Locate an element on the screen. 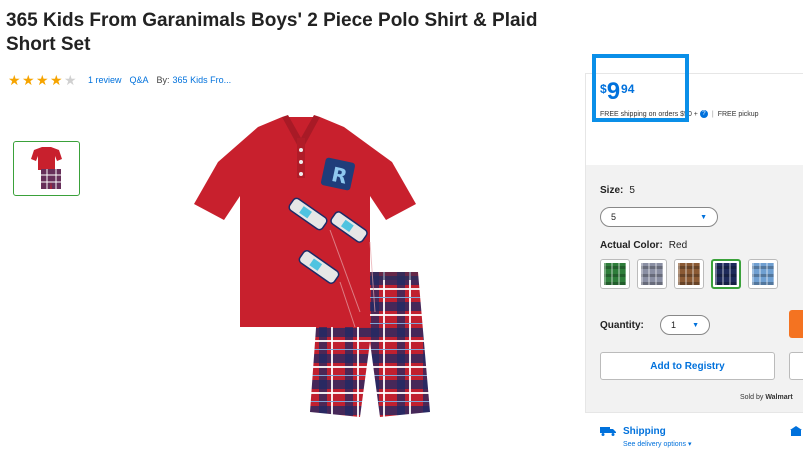 The width and height of the screenshot is (803, 459). size-dropdown: 5 ▼ is located at coordinates (659, 217).